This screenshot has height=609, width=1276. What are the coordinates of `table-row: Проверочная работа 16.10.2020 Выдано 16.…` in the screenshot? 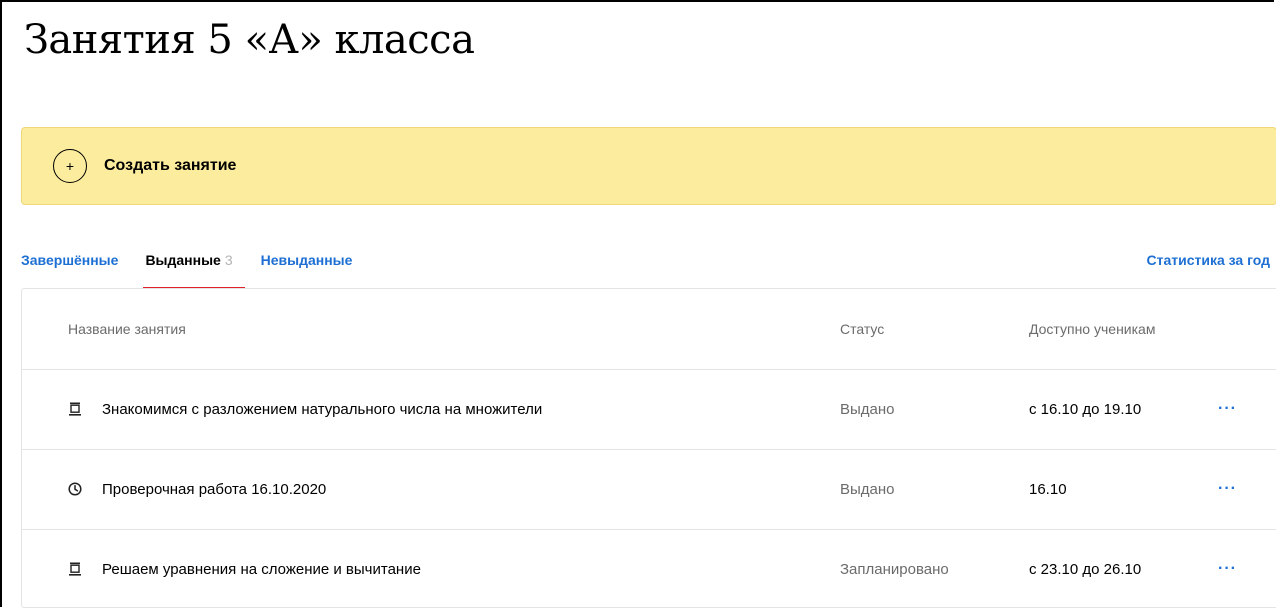 It's located at (649, 489).